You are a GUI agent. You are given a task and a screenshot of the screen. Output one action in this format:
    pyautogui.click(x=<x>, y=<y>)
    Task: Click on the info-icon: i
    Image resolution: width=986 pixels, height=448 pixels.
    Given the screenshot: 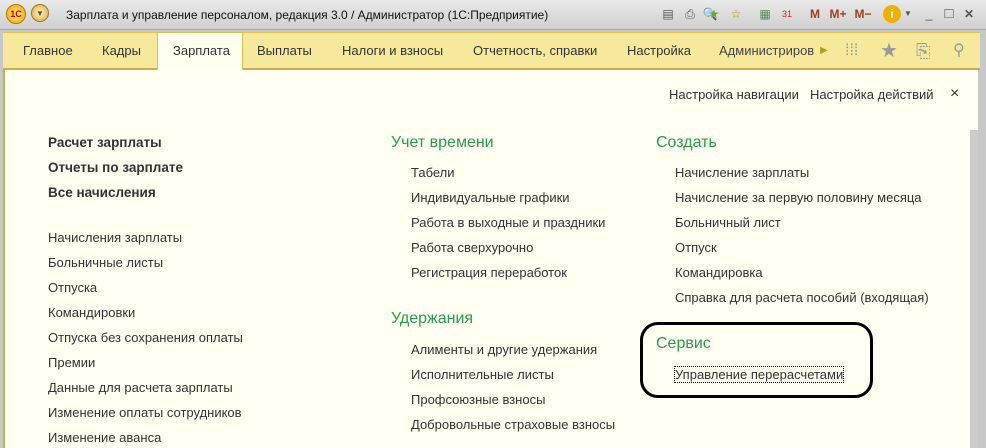 What is the action you would take?
    pyautogui.click(x=892, y=14)
    